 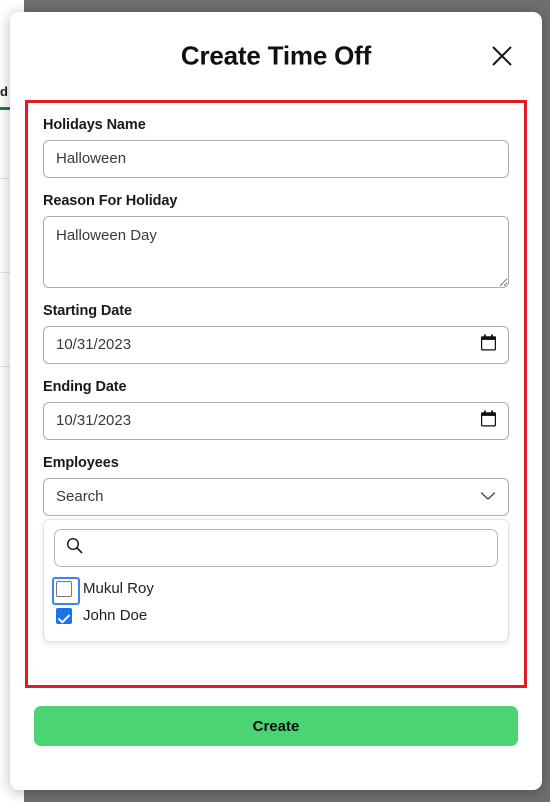 I want to click on employee-search-wrap, so click(x=276, y=548).